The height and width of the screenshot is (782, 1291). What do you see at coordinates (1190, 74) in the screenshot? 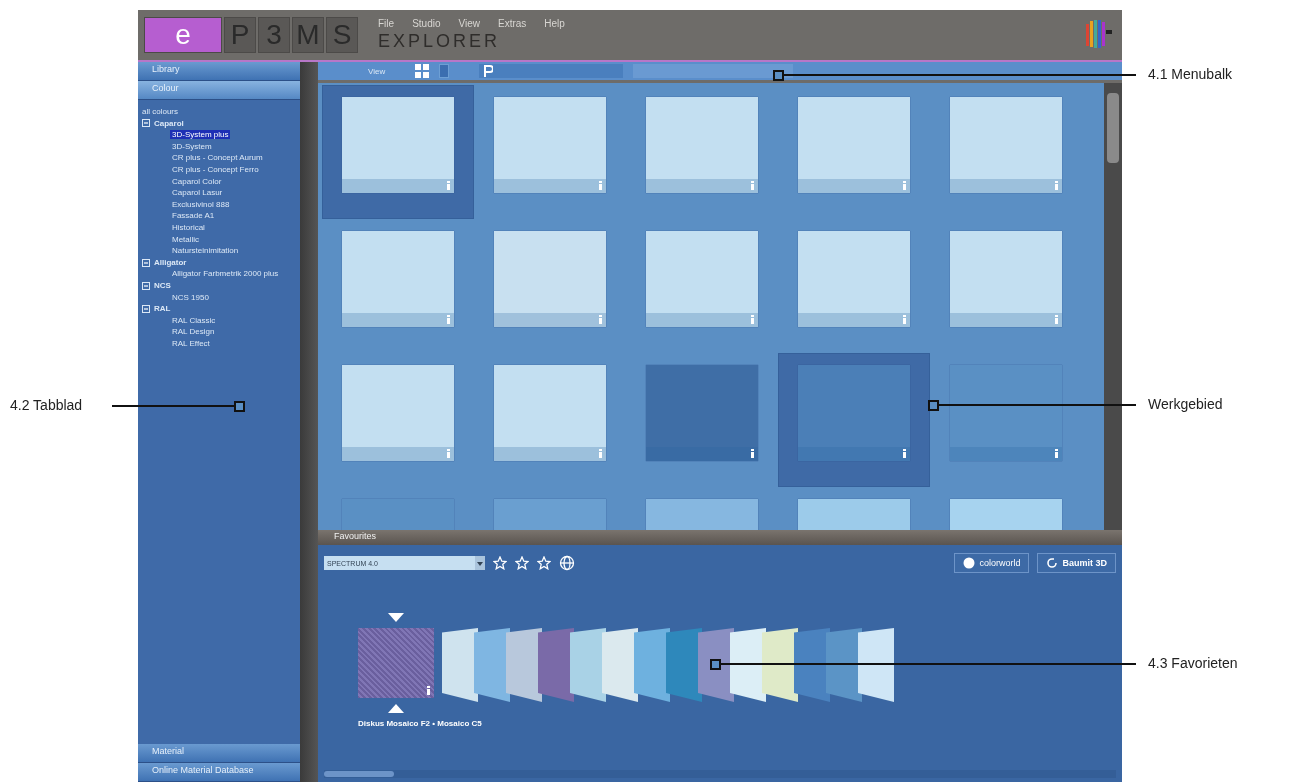
I see `callout-label: 4.1 Menubalk` at bounding box center [1190, 74].